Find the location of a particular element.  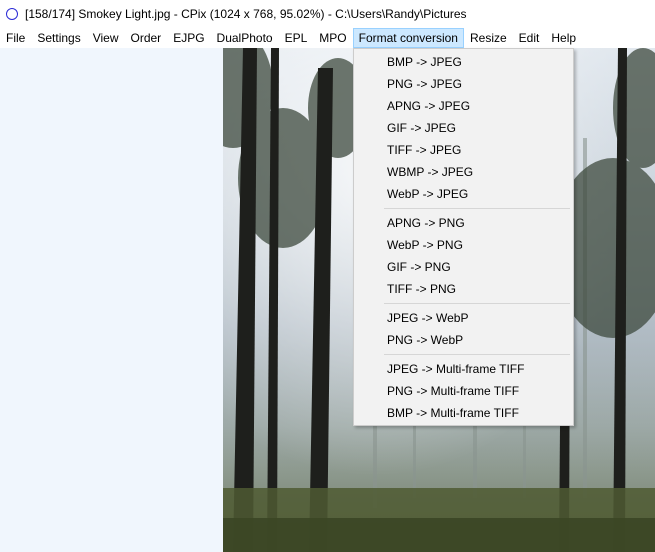

menu-option-wbmp-to-jpeg: WBMP -> JPEG is located at coordinates (463, 172).